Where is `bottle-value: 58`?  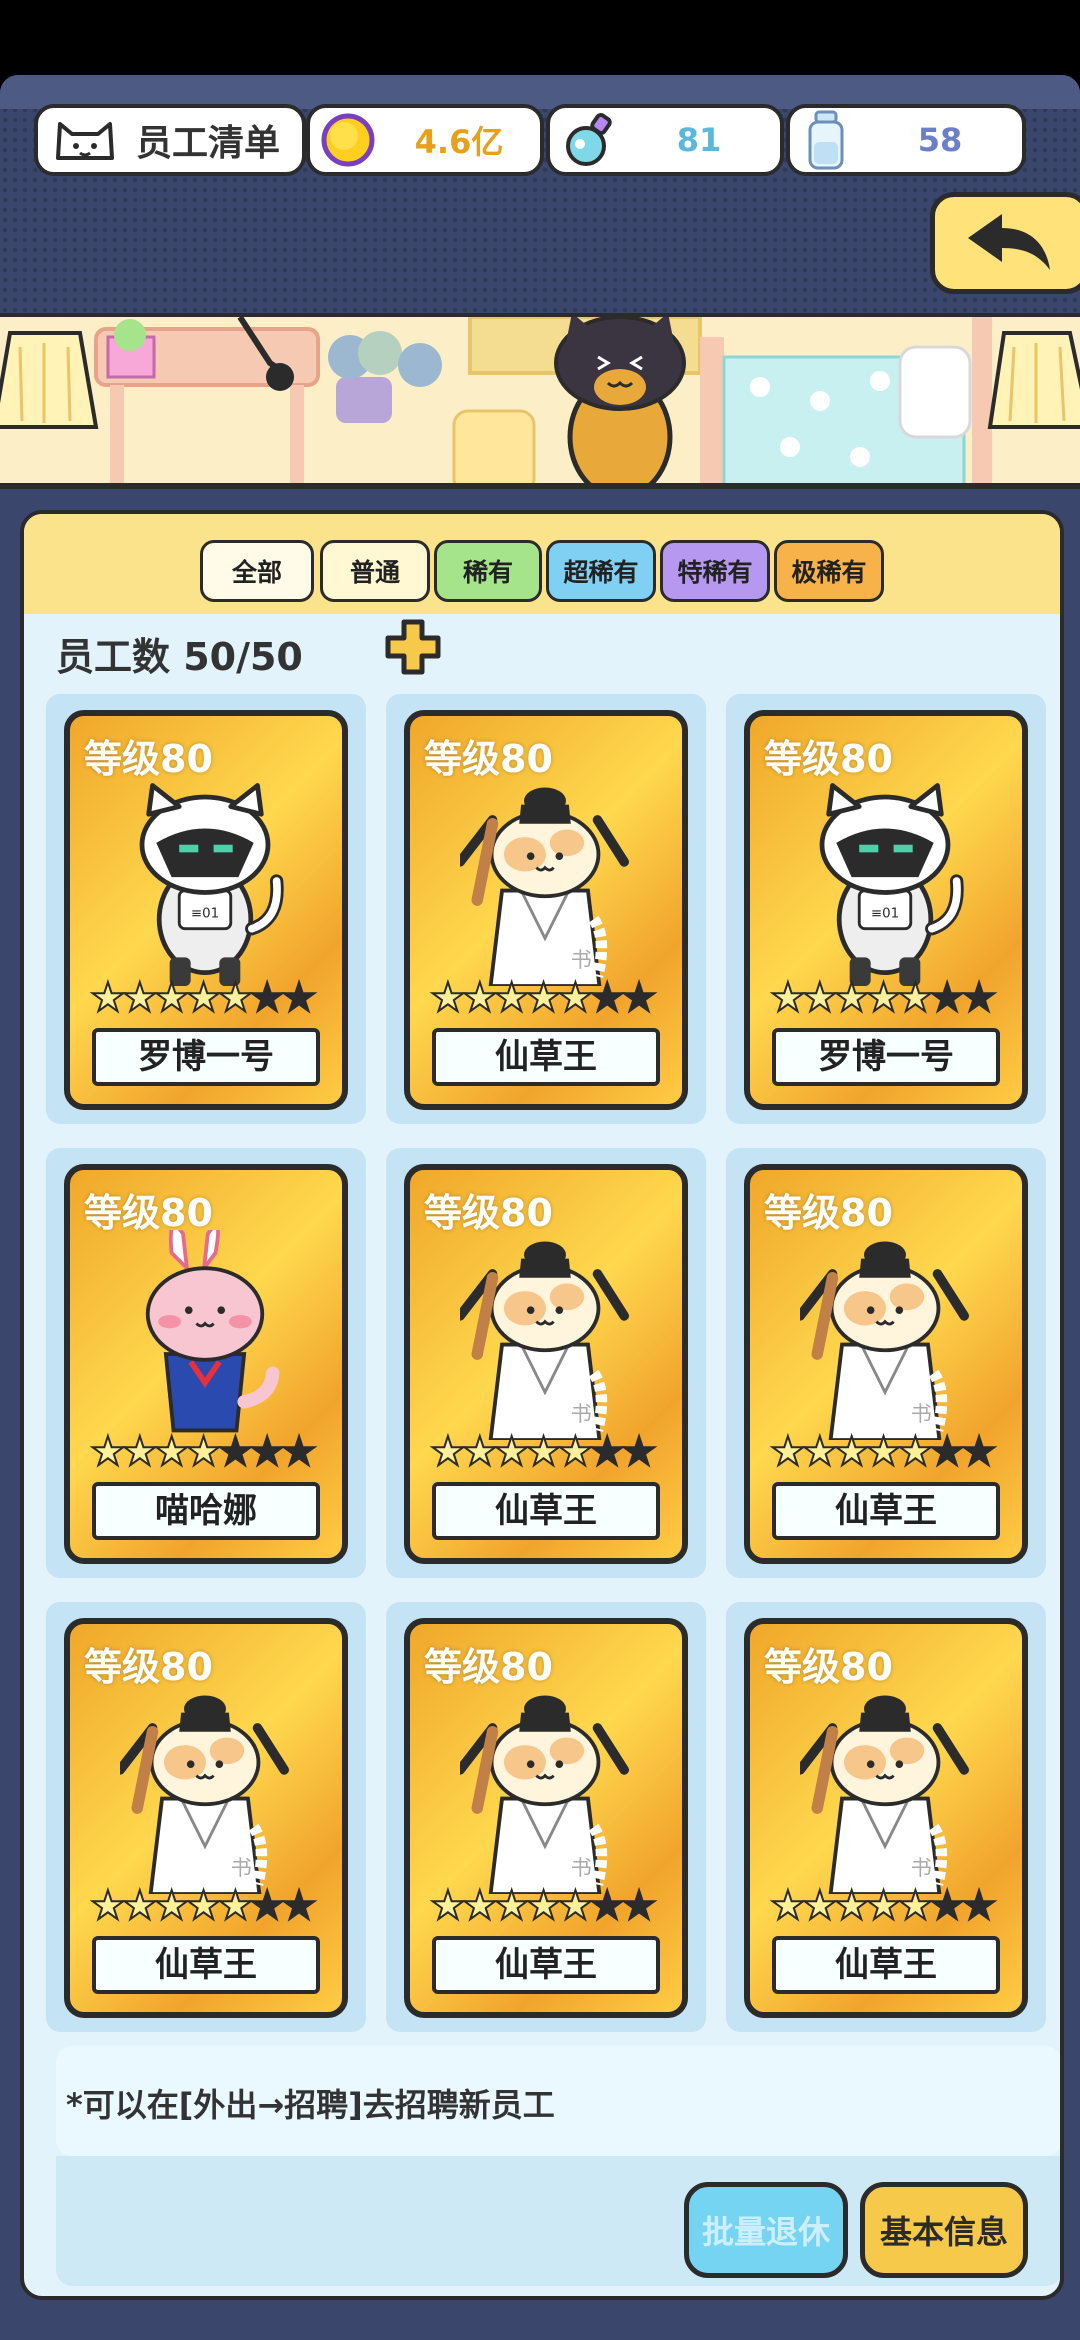
bottle-value: 58 is located at coordinates (940, 140).